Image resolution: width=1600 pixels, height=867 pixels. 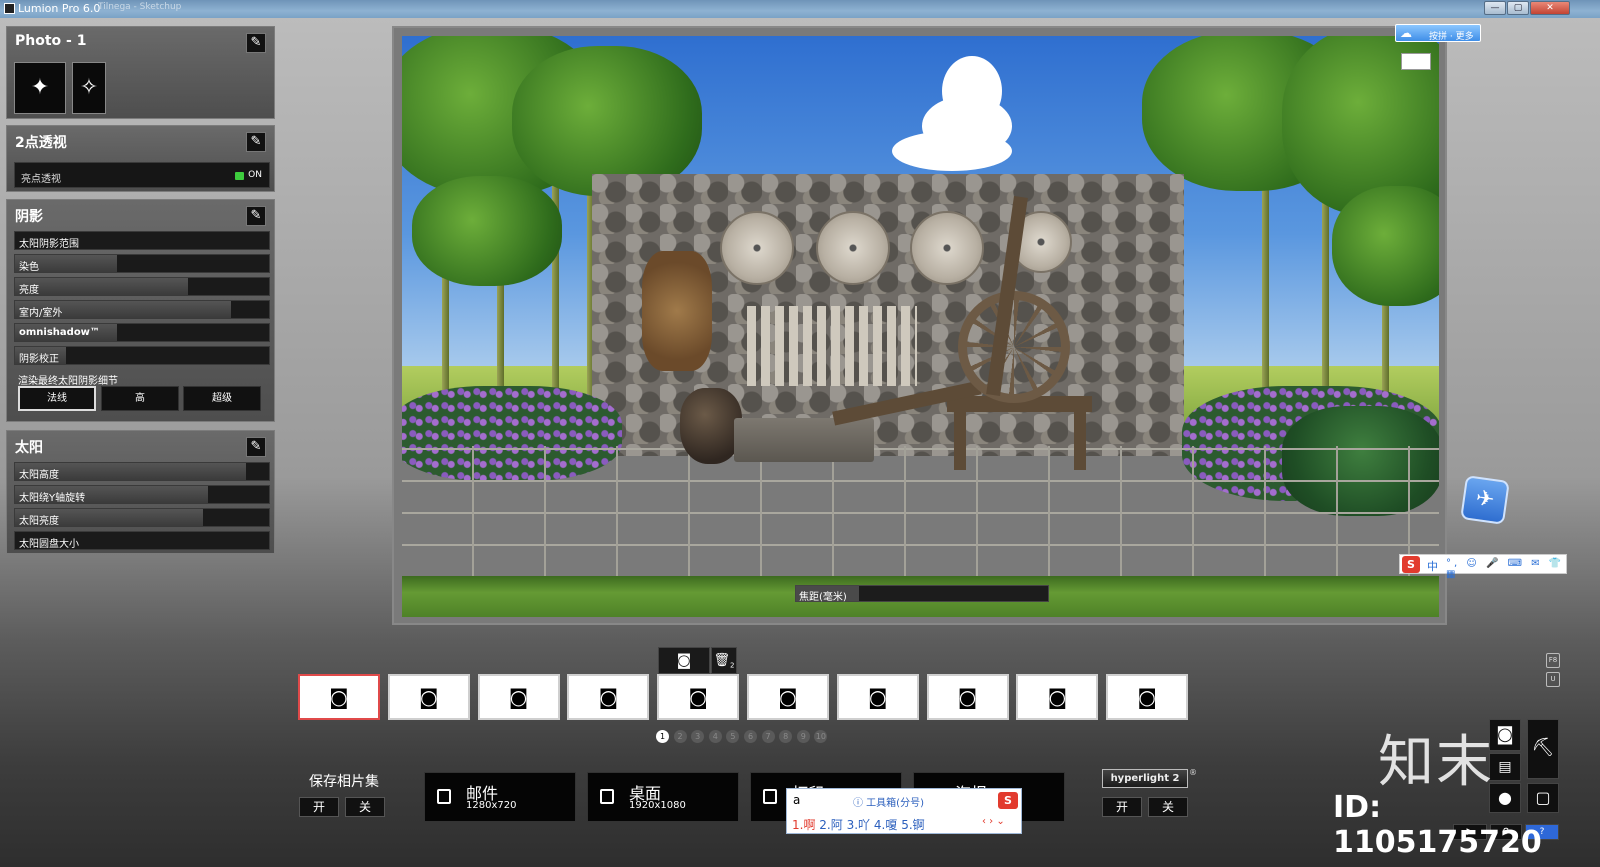 What do you see at coordinates (142, 175) in the screenshot?
I see `two-point-toggle: 亮点透视 ON` at bounding box center [142, 175].